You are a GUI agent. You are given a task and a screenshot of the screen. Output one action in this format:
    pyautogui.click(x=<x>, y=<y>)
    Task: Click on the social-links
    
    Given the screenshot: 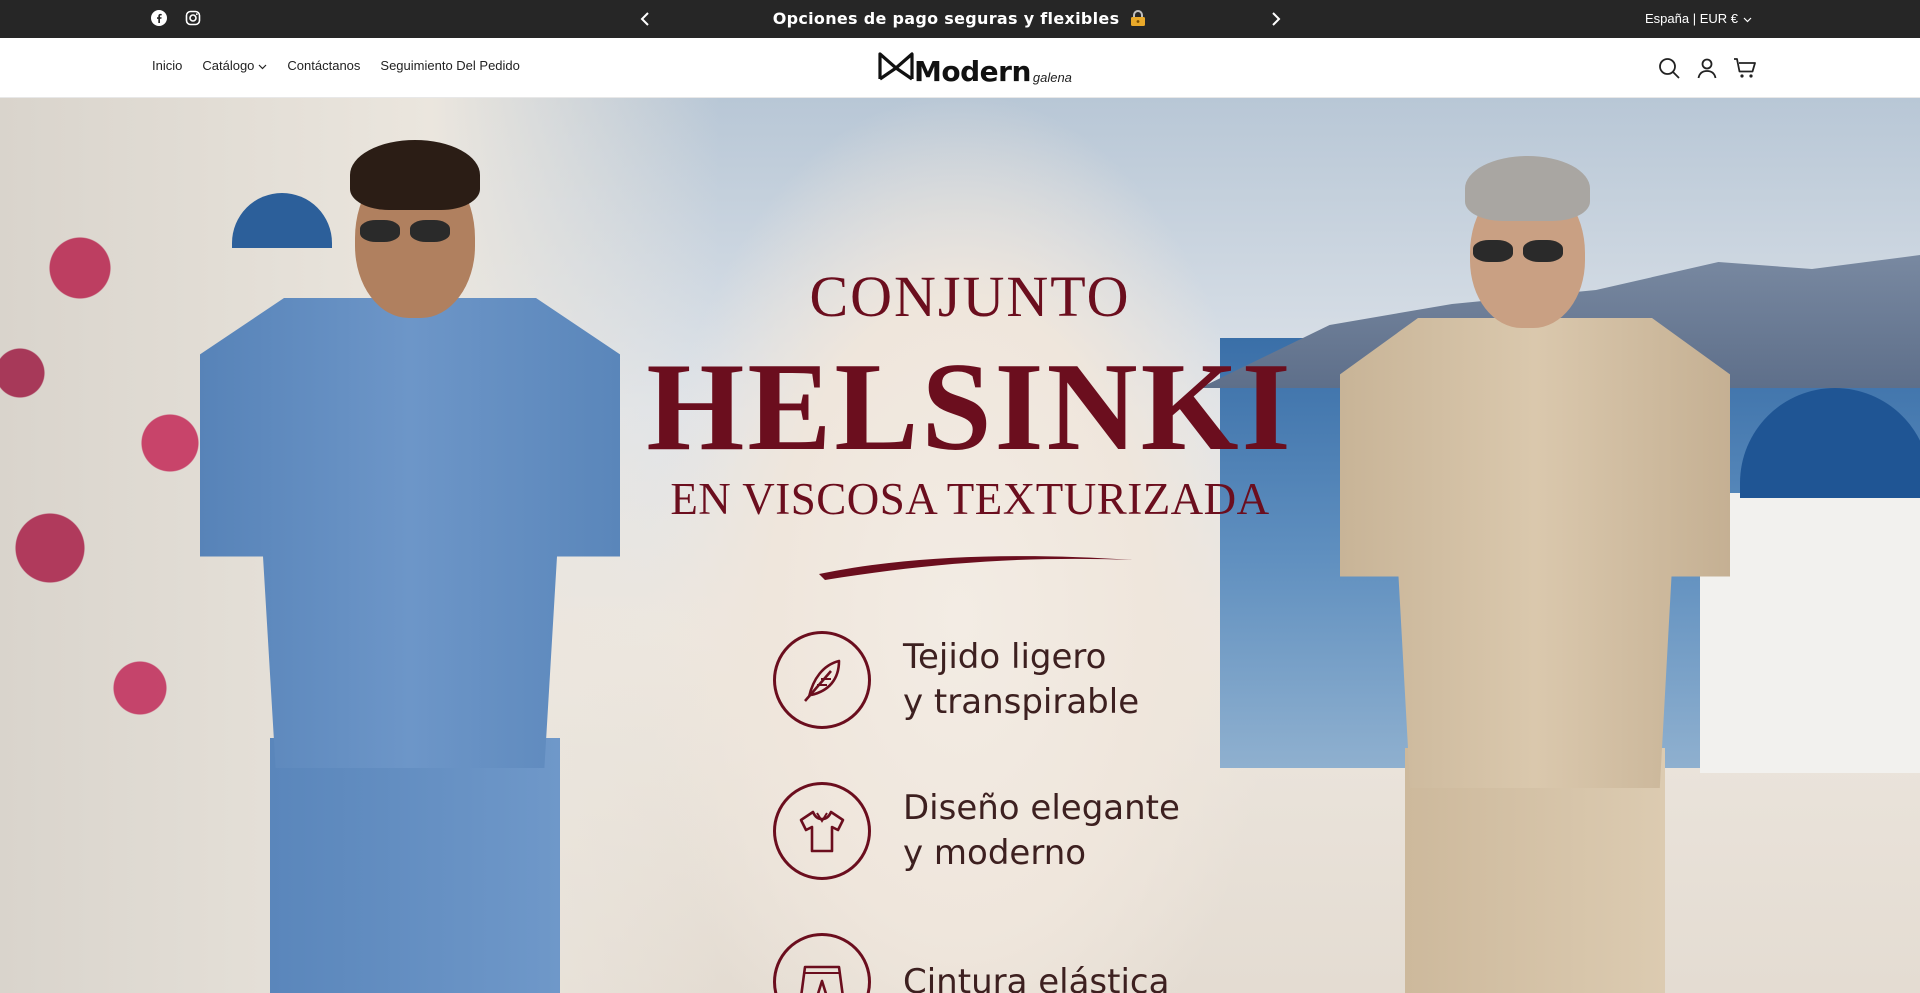 What is the action you would take?
    pyautogui.click(x=176, y=18)
    